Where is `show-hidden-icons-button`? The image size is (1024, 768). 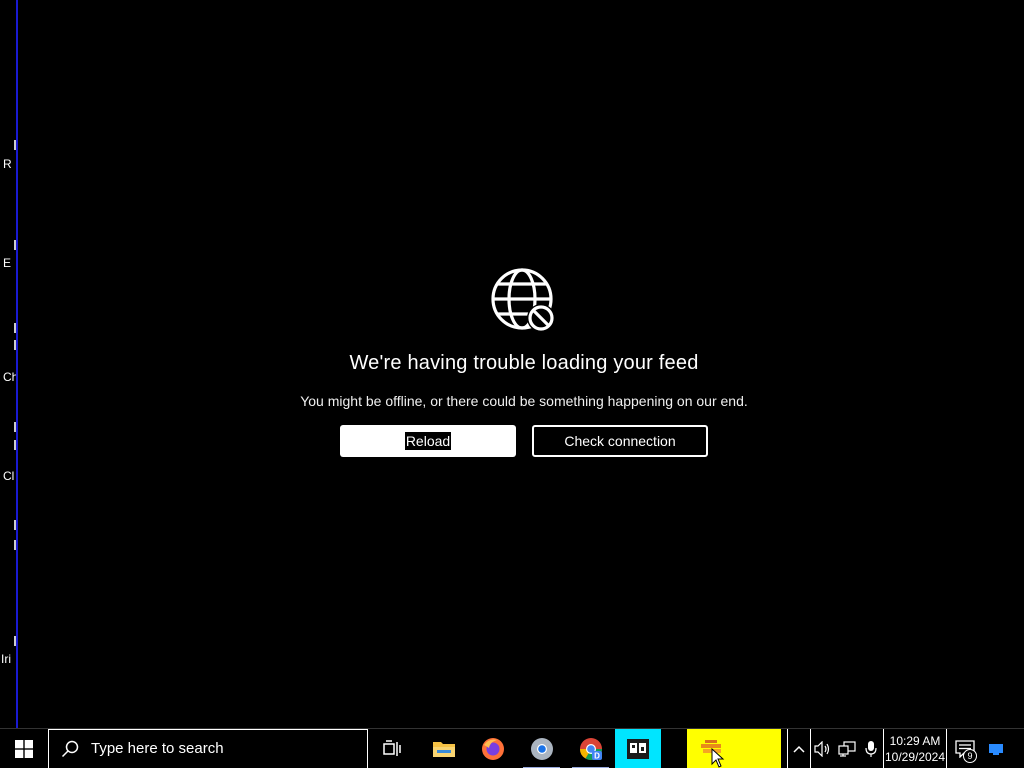
show-hidden-icons-button is located at coordinates (799, 748).